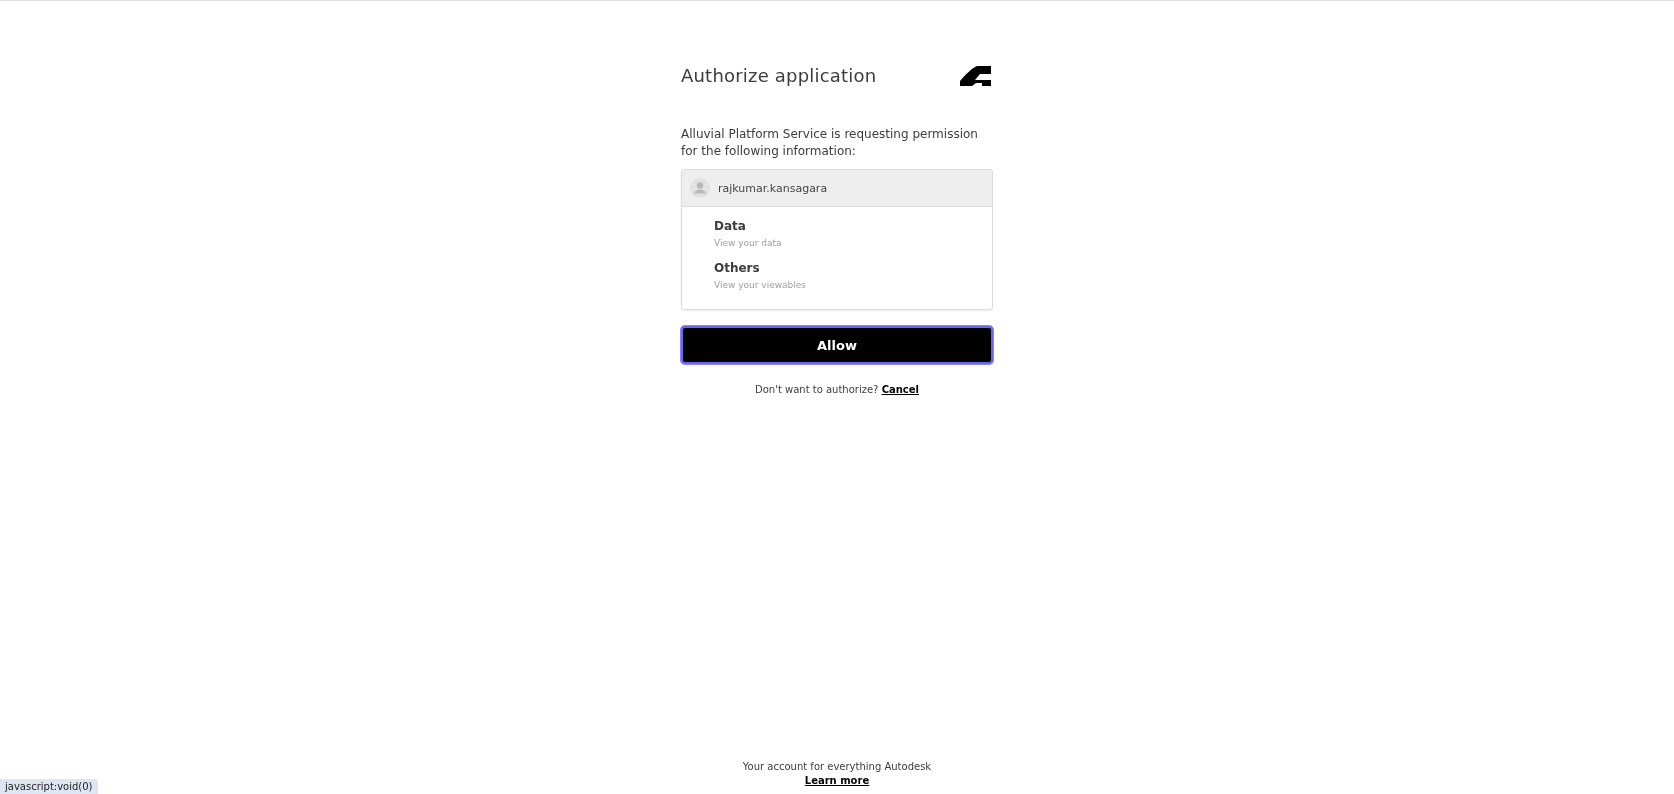 The width and height of the screenshot is (1674, 794). I want to click on permission-title: Data, so click(730, 226).